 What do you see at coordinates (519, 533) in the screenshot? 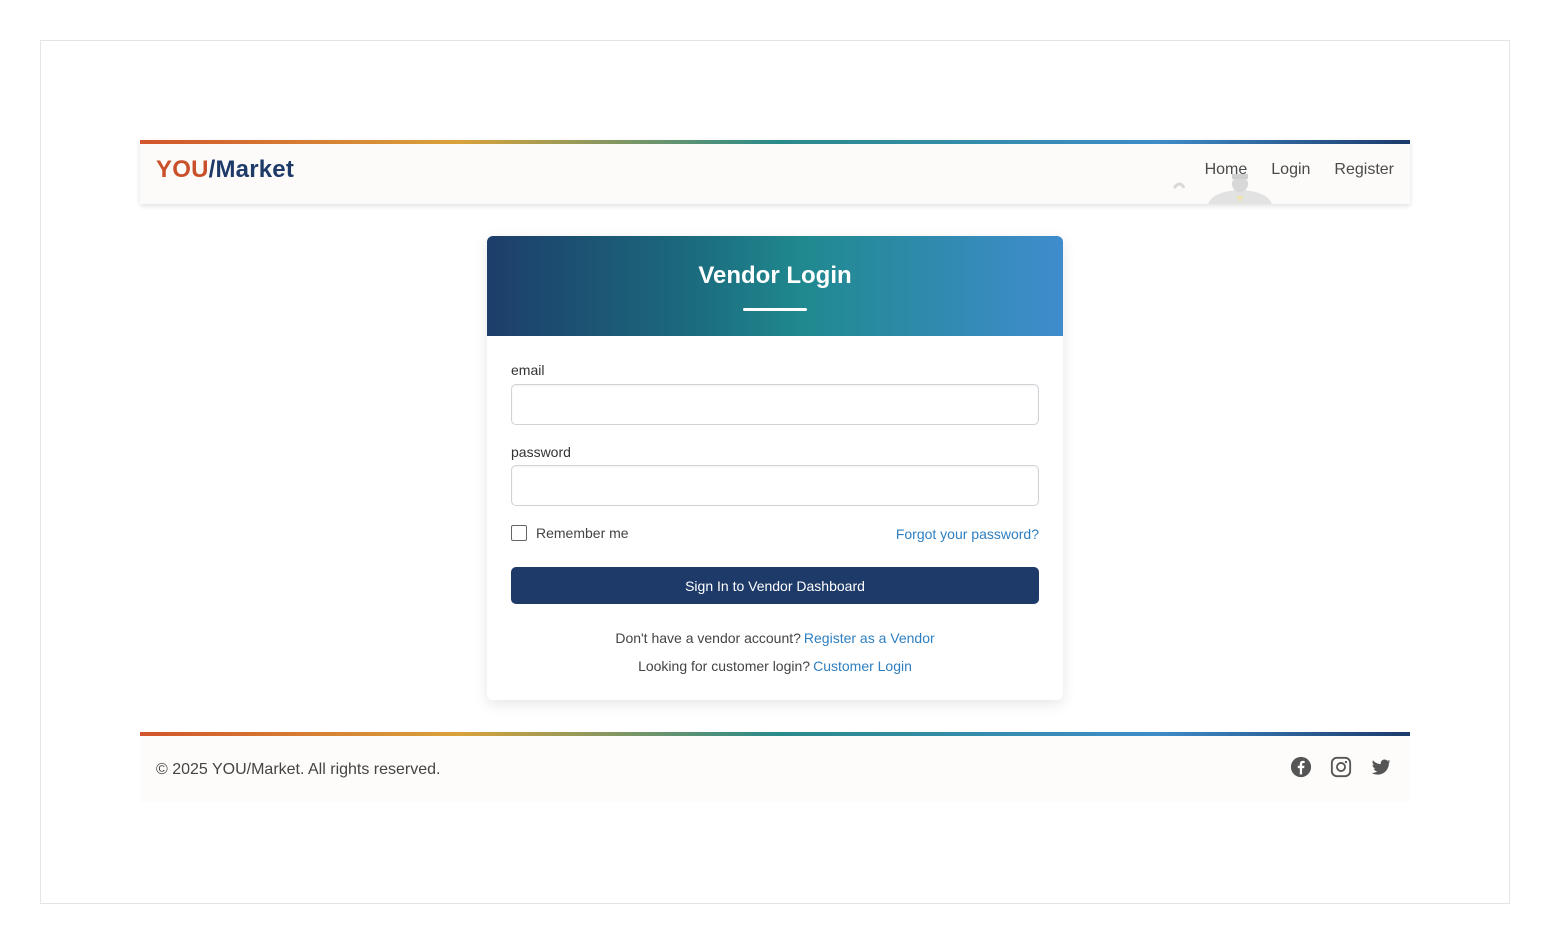
I see `remember-me-checkbox` at bounding box center [519, 533].